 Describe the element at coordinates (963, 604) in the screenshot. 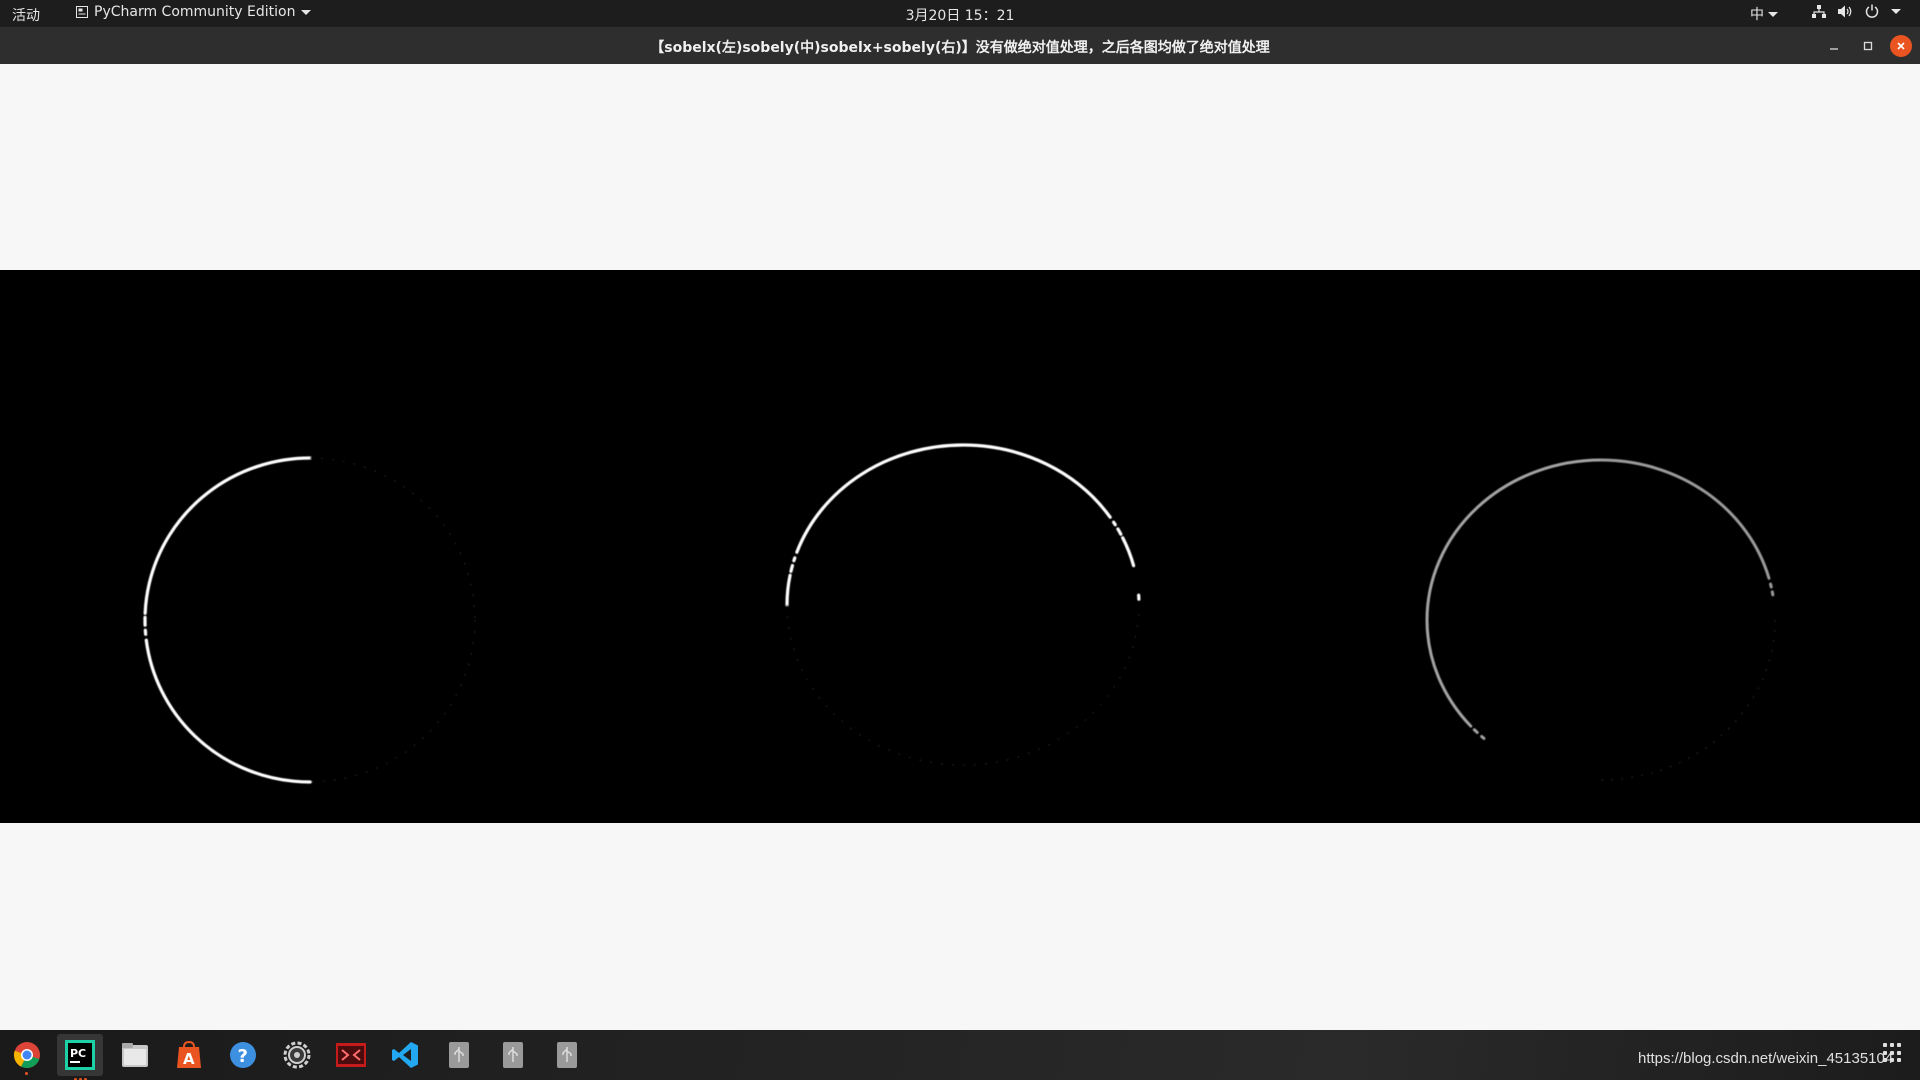

I see `sobely-edge-image` at that location.